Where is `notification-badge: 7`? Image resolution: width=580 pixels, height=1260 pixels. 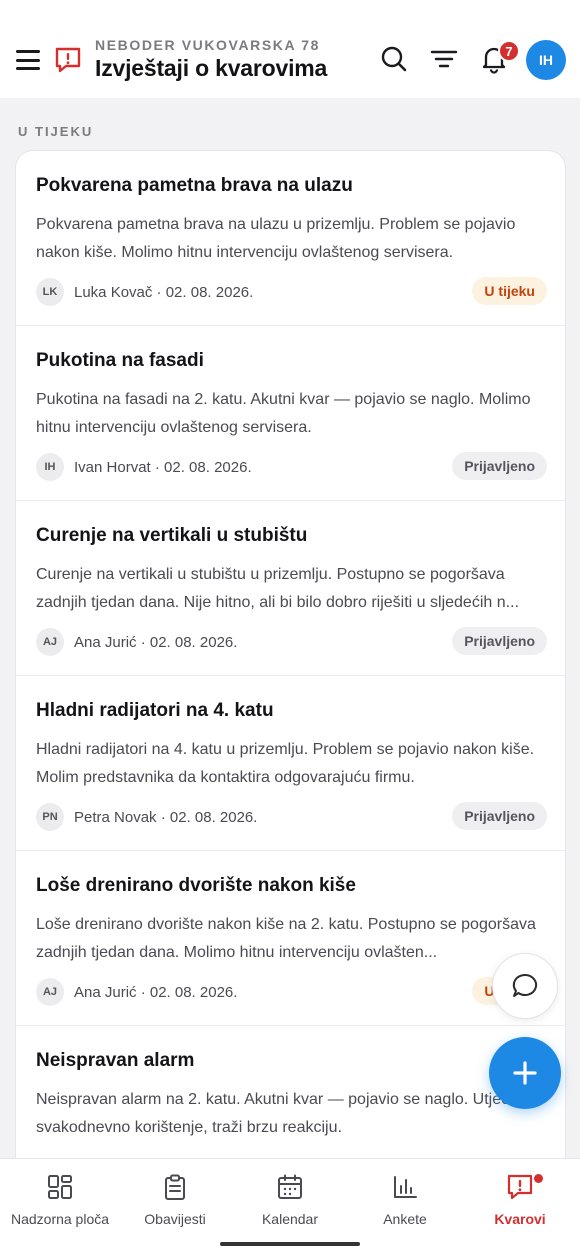
notification-badge: 7 is located at coordinates (509, 51).